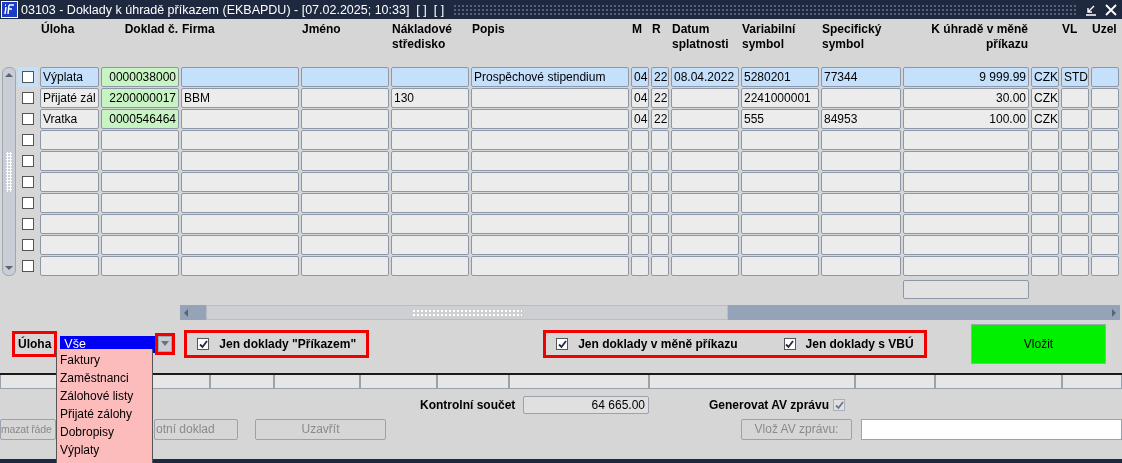  Describe the element at coordinates (550, 77) in the screenshot. I see `table-cell: Prospěchové stipendium` at that location.